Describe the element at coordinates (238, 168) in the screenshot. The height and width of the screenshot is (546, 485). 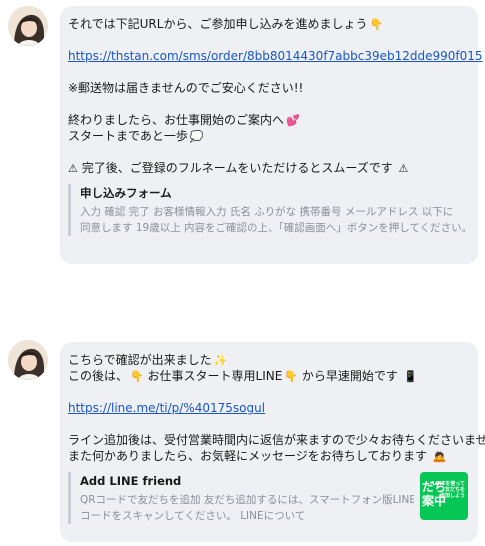
I see `message-line: ⚠ 完了後、ご登録のフルネームをいただけるとスムーズです ⚠` at that location.